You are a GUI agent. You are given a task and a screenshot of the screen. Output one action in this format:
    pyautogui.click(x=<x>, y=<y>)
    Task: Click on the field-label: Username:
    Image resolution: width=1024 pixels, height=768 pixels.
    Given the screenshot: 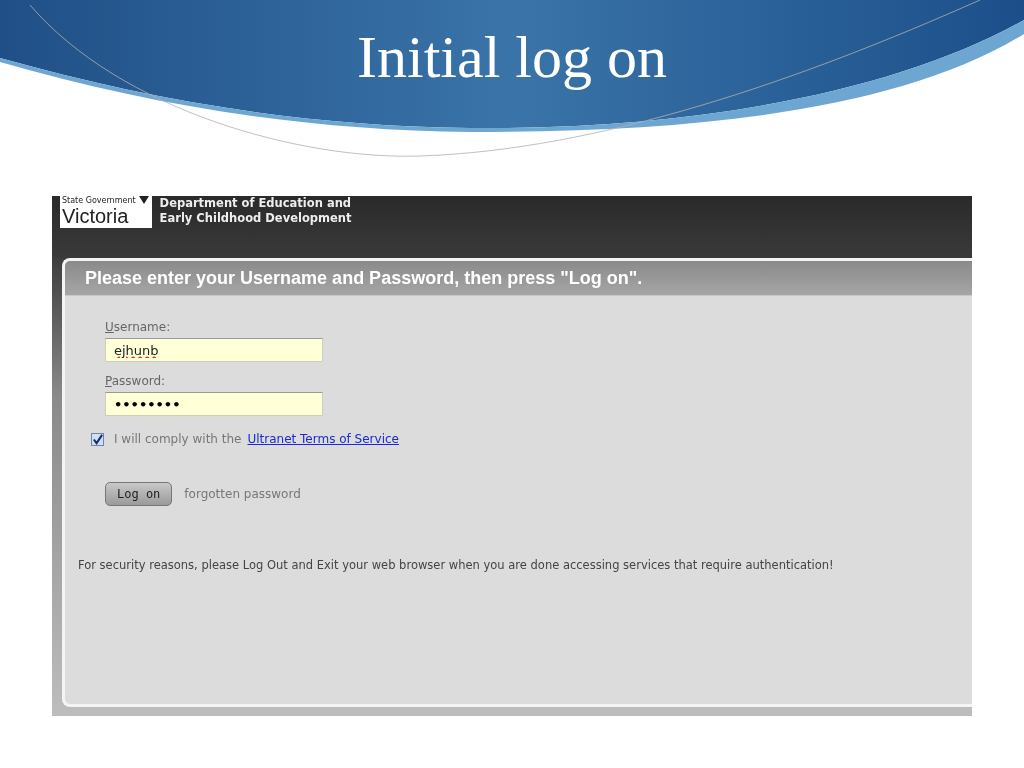 What is the action you would take?
    pyautogui.click(x=138, y=327)
    